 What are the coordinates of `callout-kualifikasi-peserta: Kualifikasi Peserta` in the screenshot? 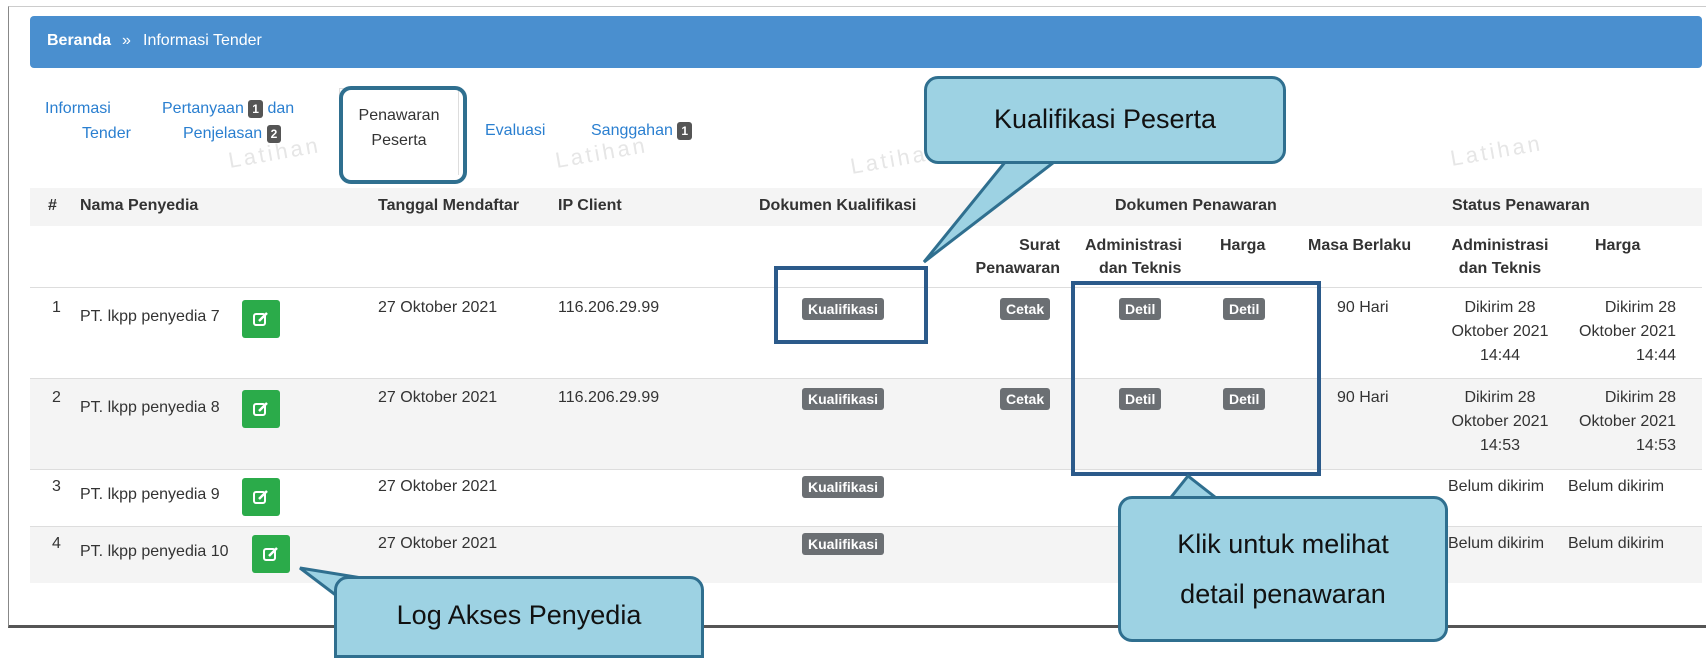 It's located at (1105, 120).